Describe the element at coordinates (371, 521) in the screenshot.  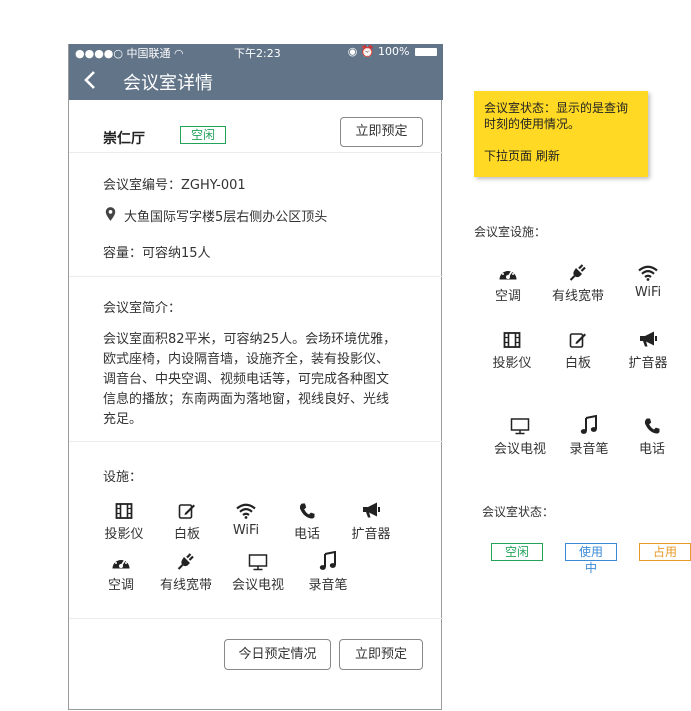
I see `facility-megaphone: 扩音器` at that location.